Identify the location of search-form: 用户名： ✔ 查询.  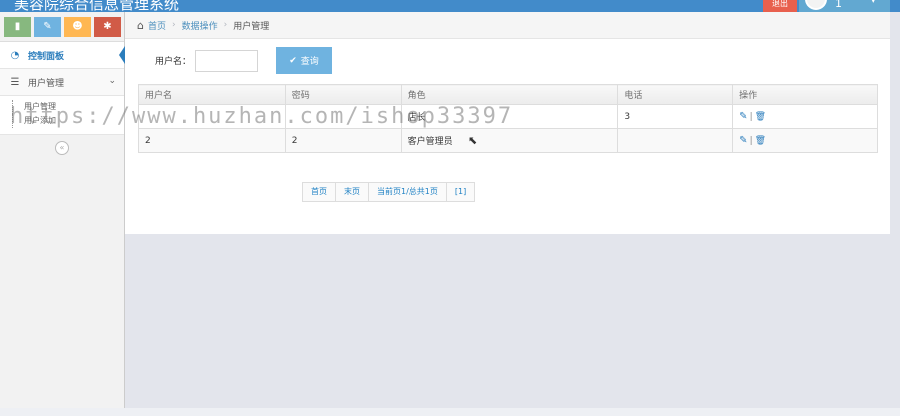
(244, 60).